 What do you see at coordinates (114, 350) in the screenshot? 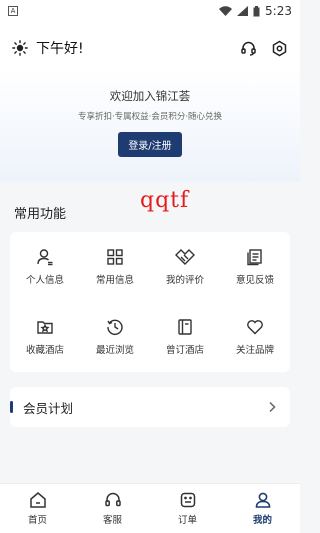
I see `function-label: 最近浏览` at bounding box center [114, 350].